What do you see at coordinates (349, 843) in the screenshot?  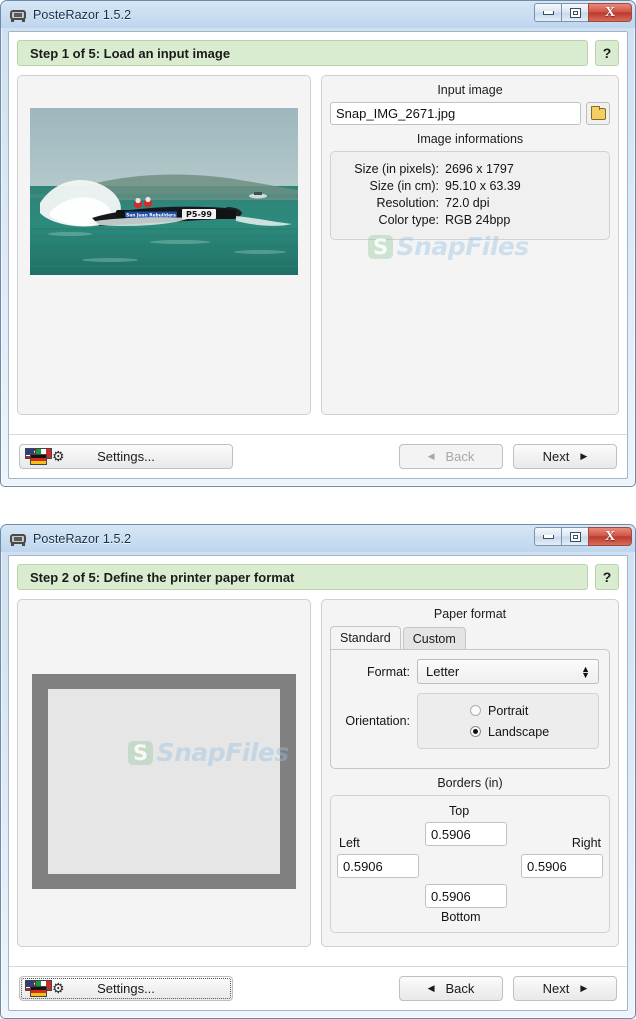 I see `border-left-label: Left` at bounding box center [349, 843].